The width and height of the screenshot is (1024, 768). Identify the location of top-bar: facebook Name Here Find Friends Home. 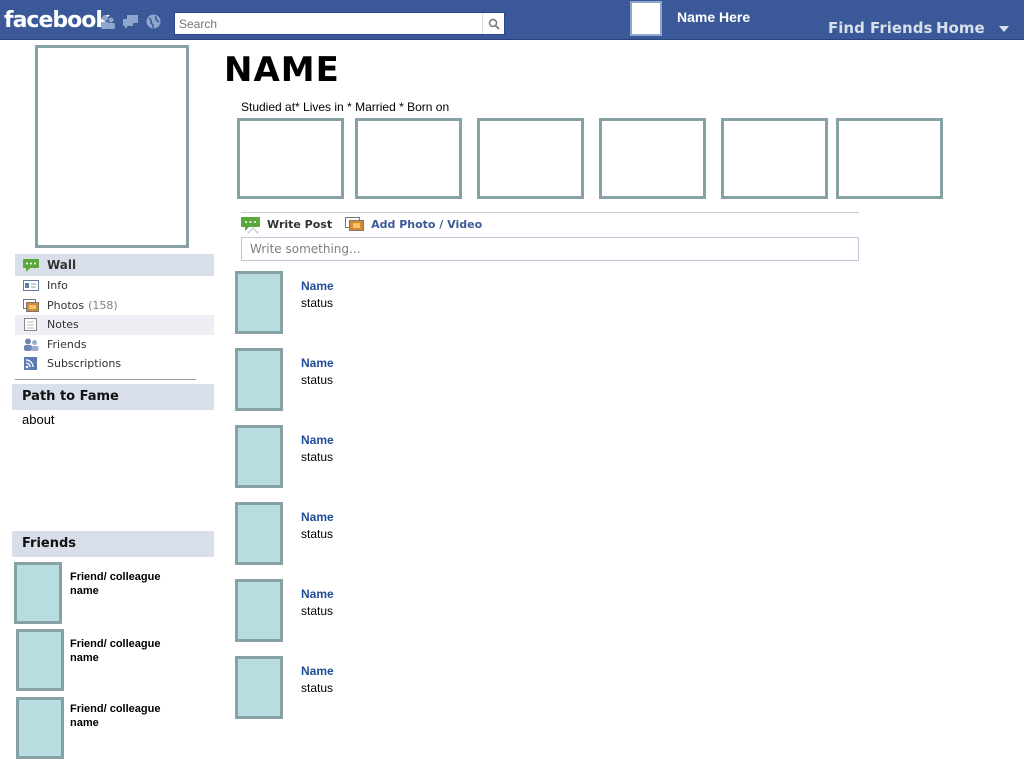
(512, 20).